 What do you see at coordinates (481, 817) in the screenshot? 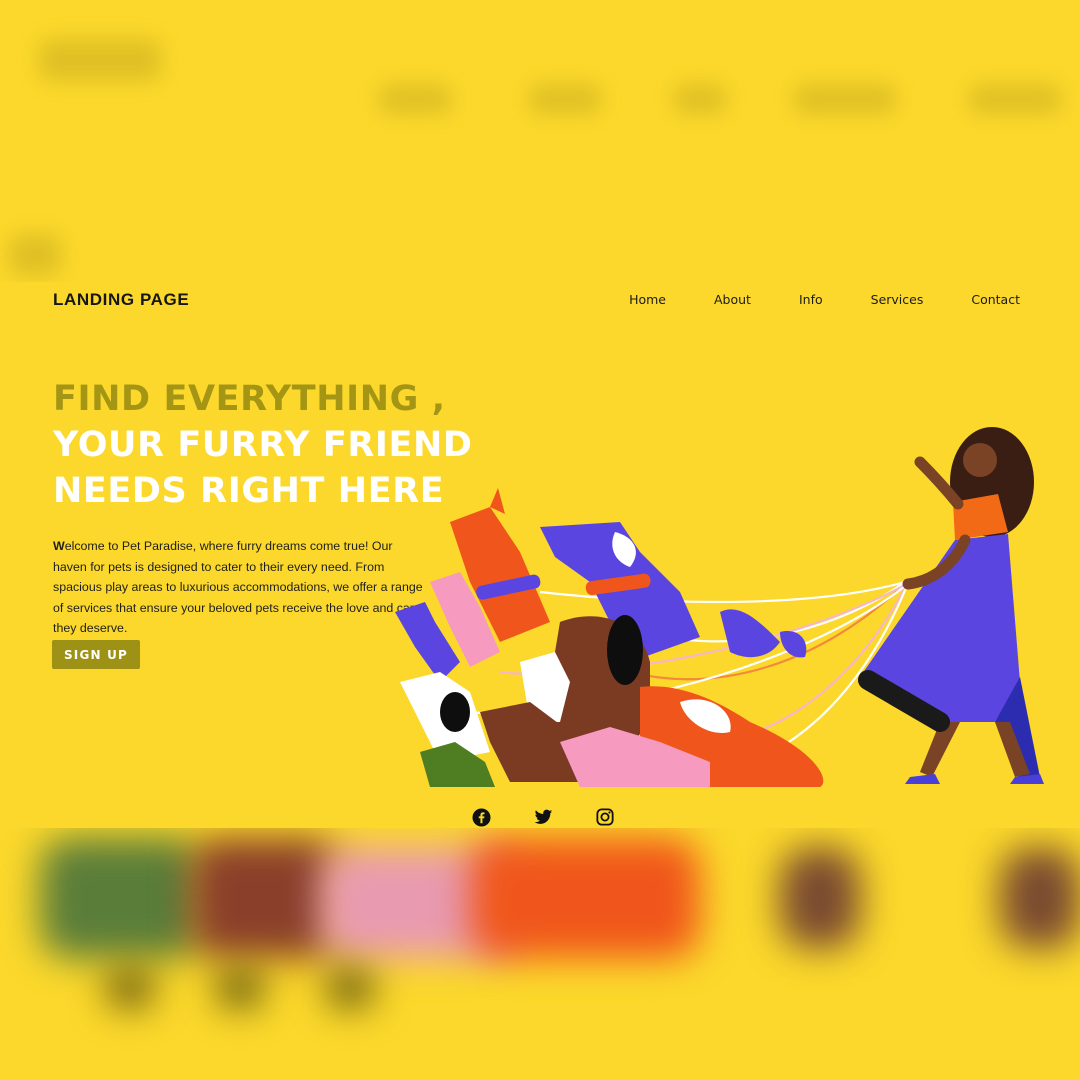
I see `facebook-icon` at bounding box center [481, 817].